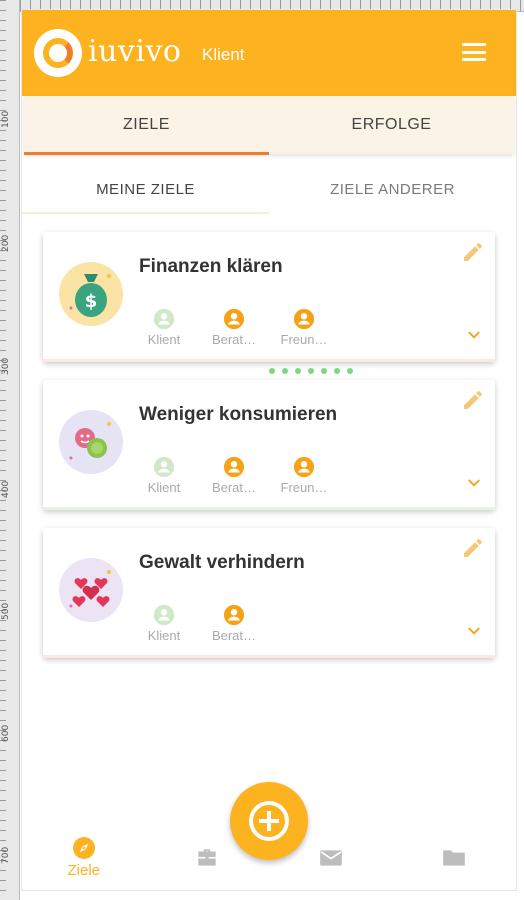  I want to click on money-bag-icon: $, so click(91, 294).